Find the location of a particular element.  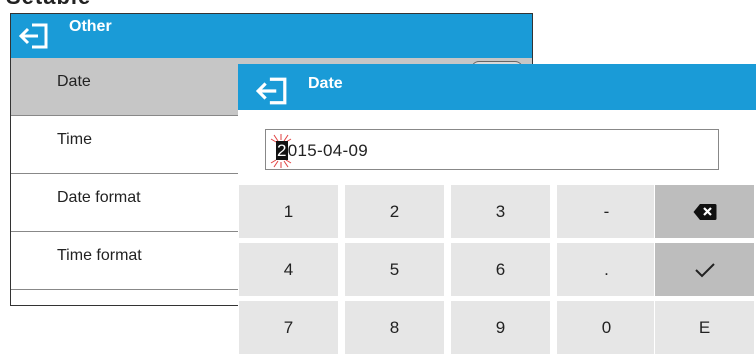

clipped-top-text: Setable is located at coordinates (48, 5).